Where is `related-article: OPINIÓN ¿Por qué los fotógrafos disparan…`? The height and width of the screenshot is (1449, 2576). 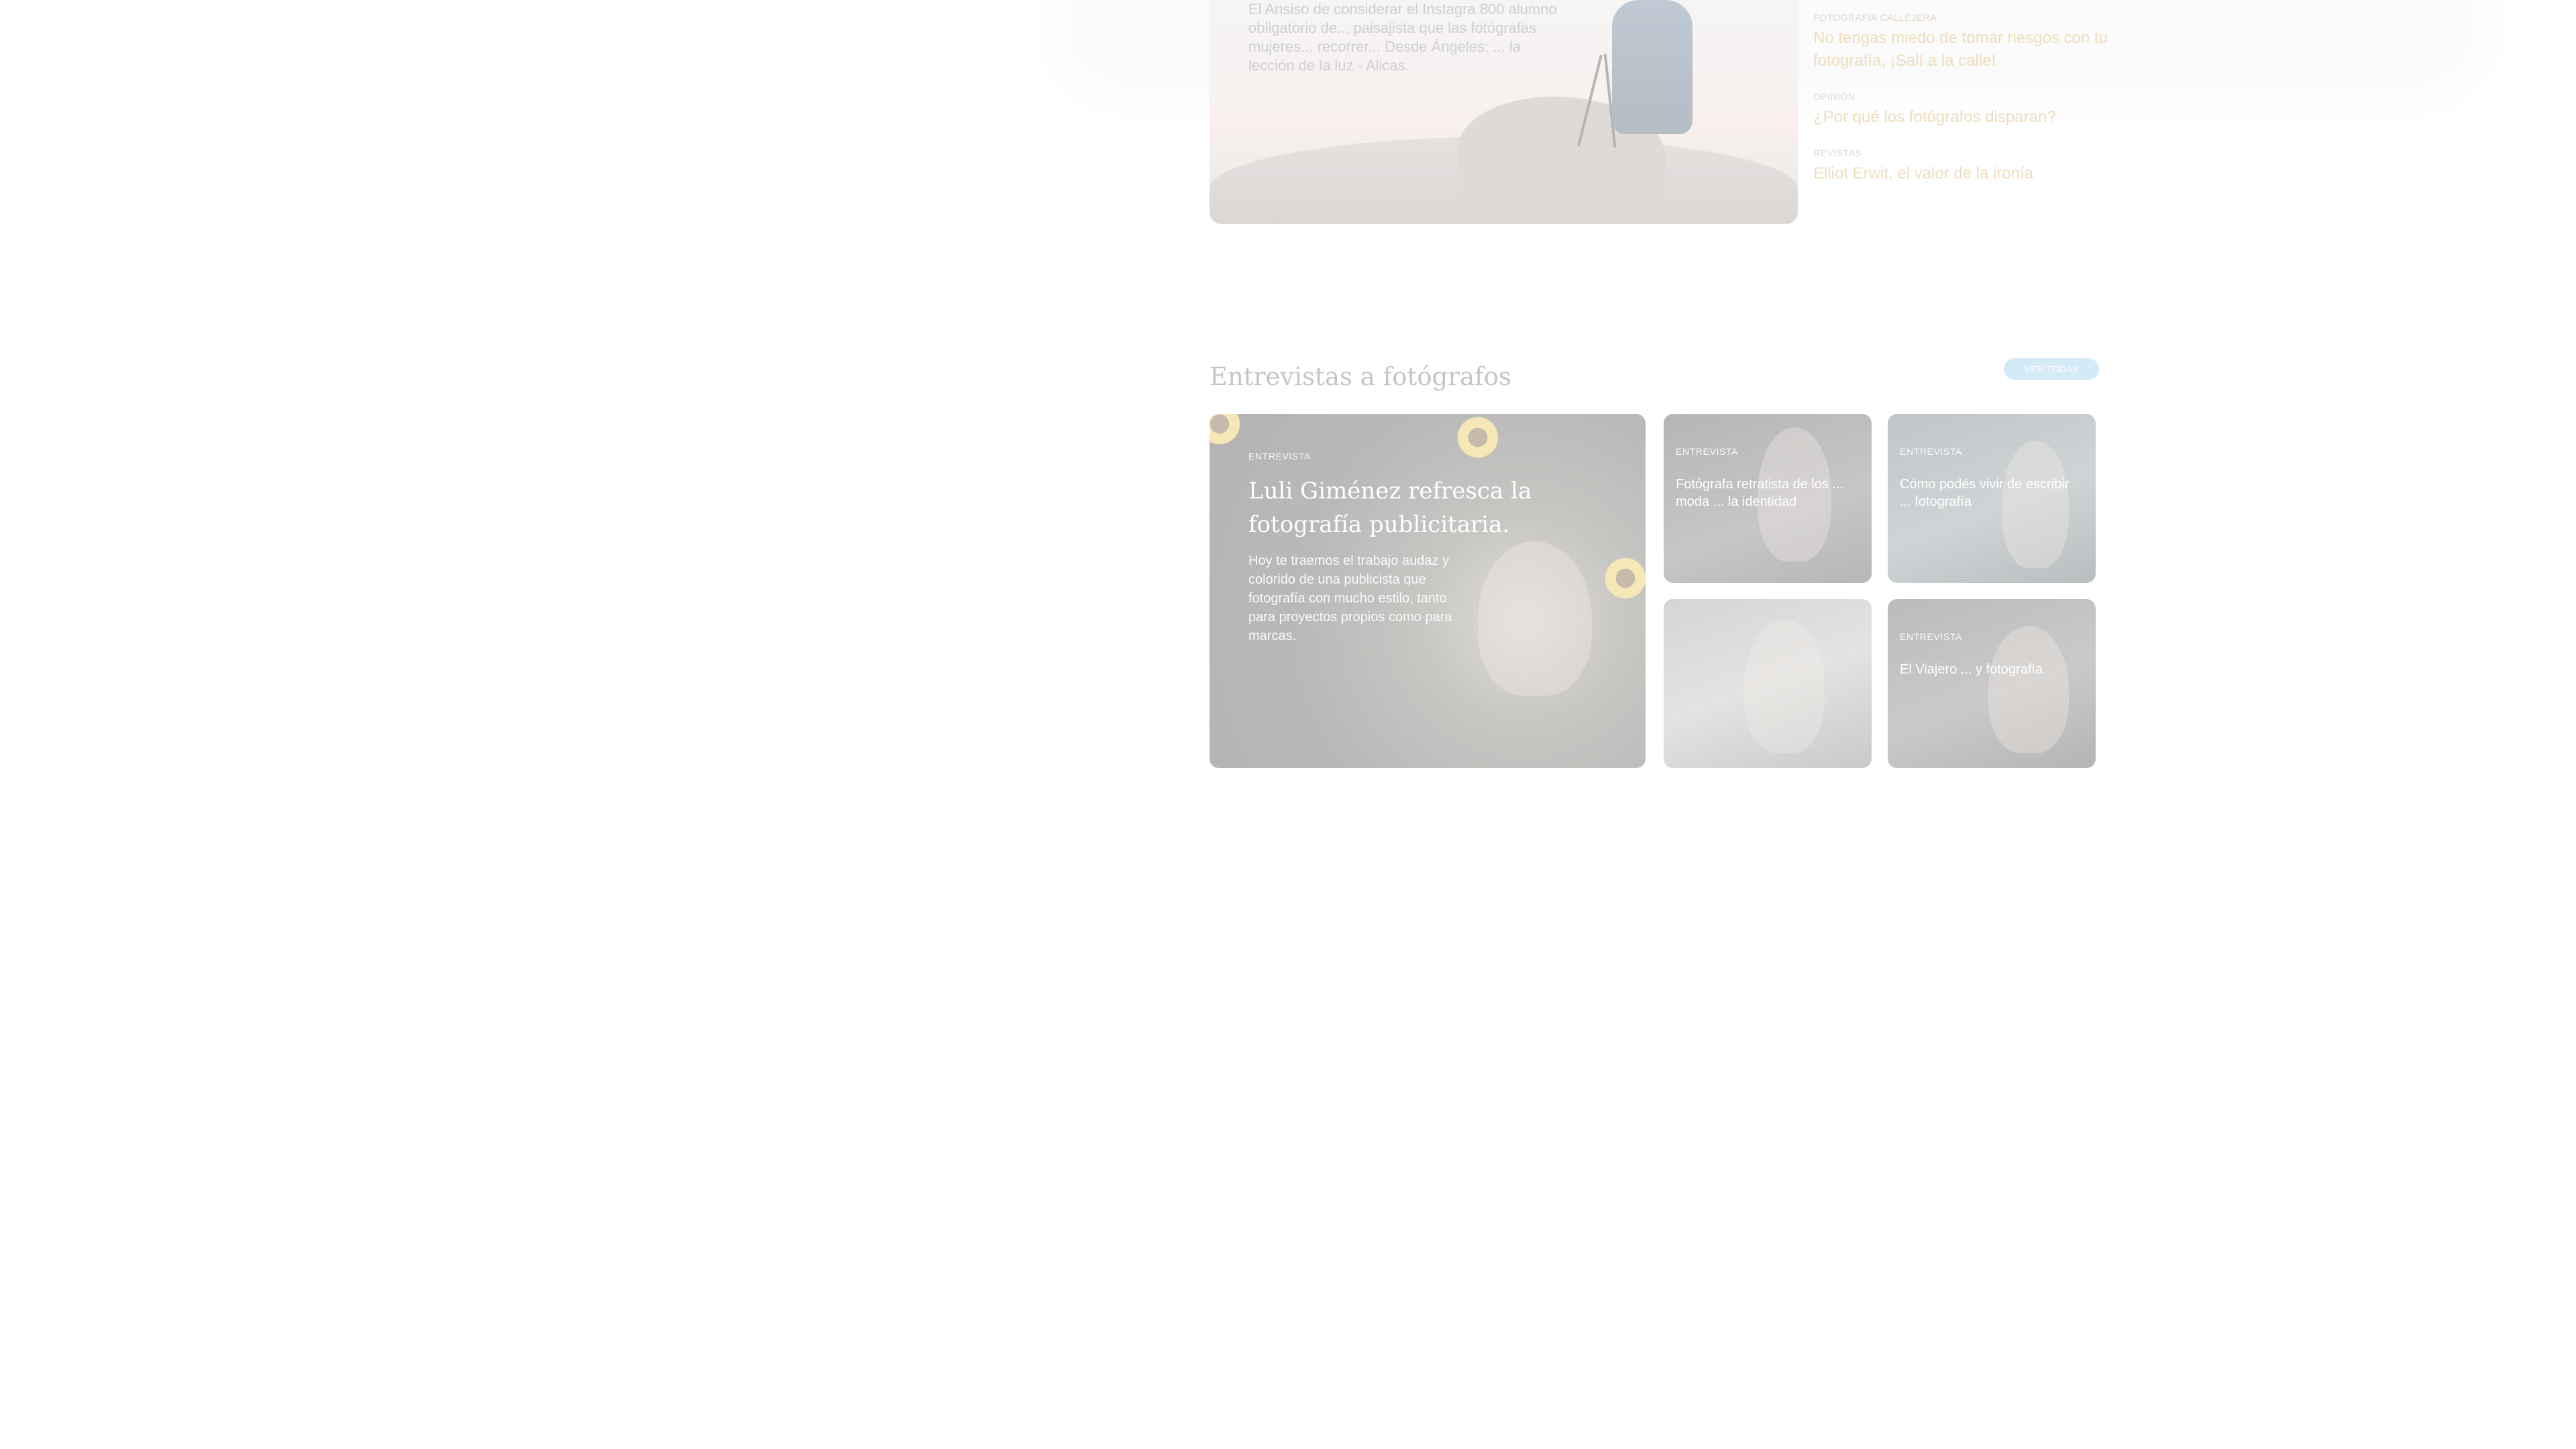 related-article: OPINIÓN ¿Por qué los fotógrafos disparan… is located at coordinates (1960, 110).